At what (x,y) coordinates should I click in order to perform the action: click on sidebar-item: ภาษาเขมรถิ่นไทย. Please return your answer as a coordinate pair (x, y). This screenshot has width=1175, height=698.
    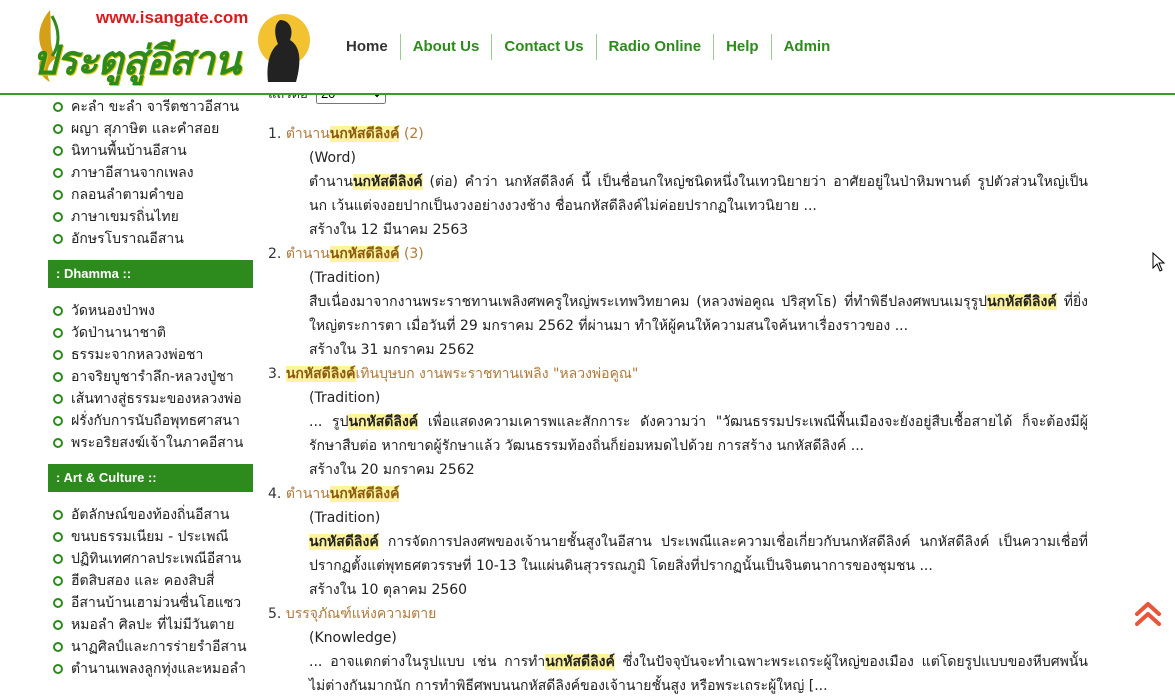
    Looking at the image, I should click on (150, 217).